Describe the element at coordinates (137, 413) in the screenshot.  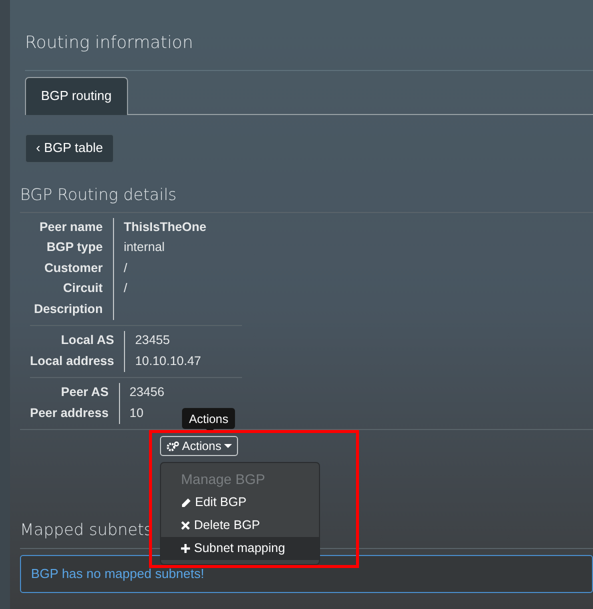
I see `field-value: 10` at that location.